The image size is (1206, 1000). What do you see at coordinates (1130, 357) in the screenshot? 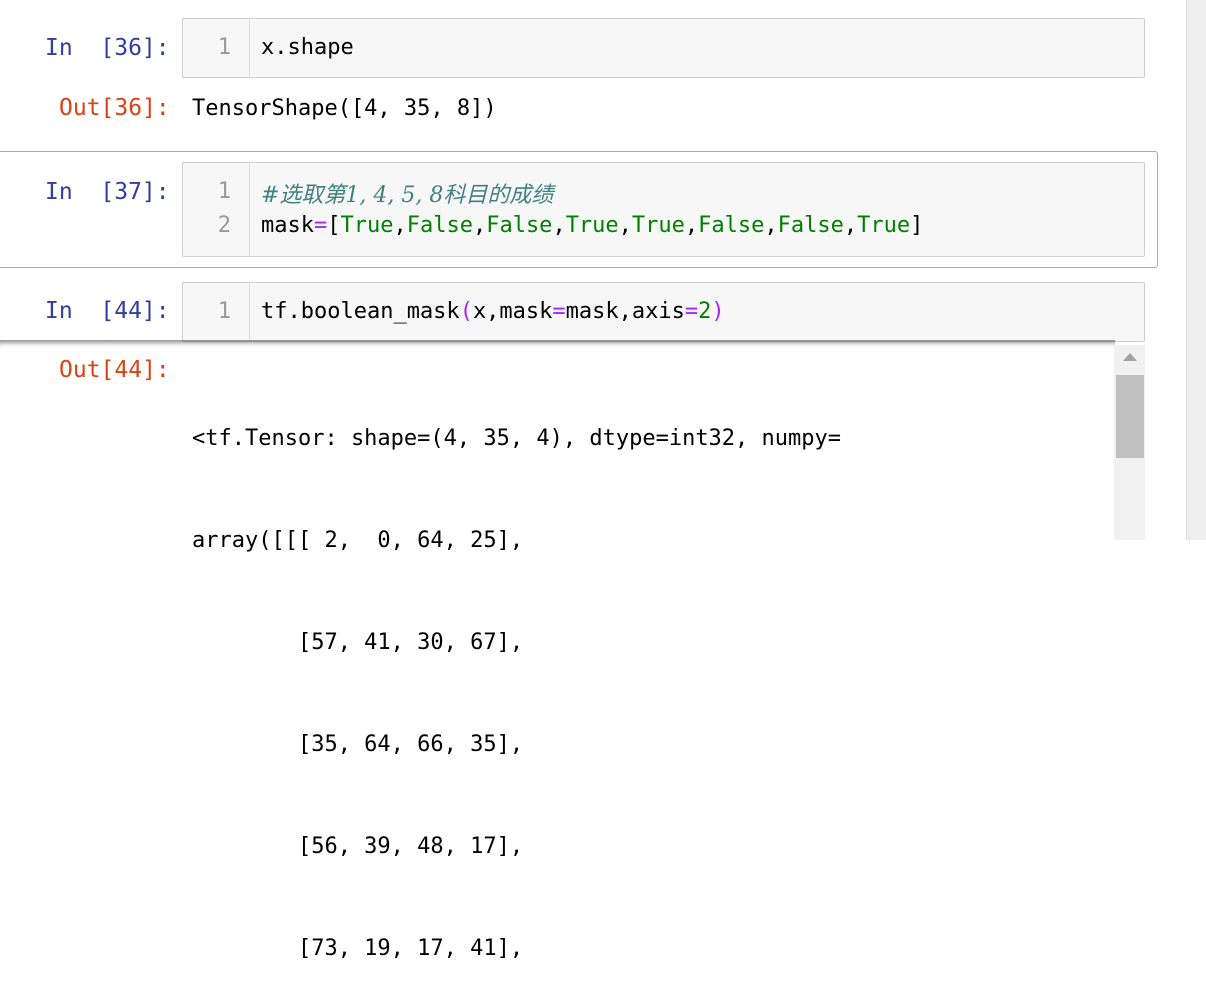
I see `scroll-up-arrow-icon` at bounding box center [1130, 357].